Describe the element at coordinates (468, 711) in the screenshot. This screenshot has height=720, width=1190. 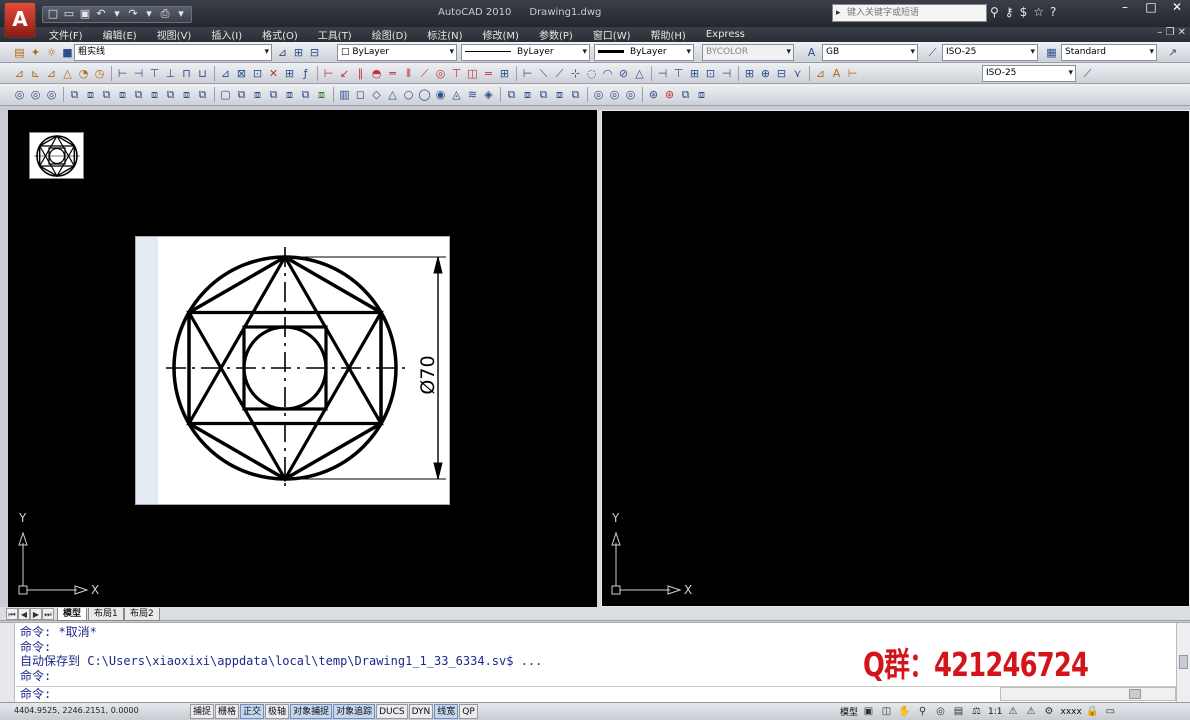
I see `toggle-qp: QP` at that location.